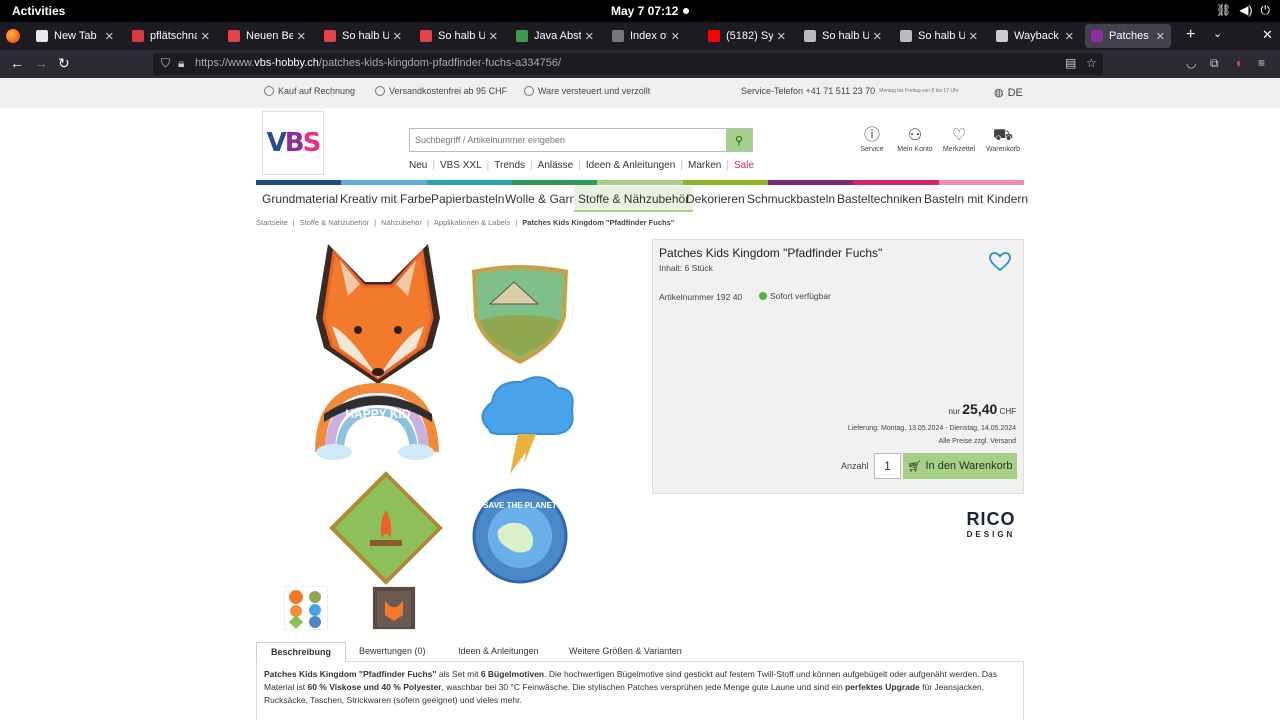 The width and height of the screenshot is (1280, 720). What do you see at coordinates (976, 199) in the screenshot?
I see `category-link: Basteln mit Kindern` at bounding box center [976, 199].